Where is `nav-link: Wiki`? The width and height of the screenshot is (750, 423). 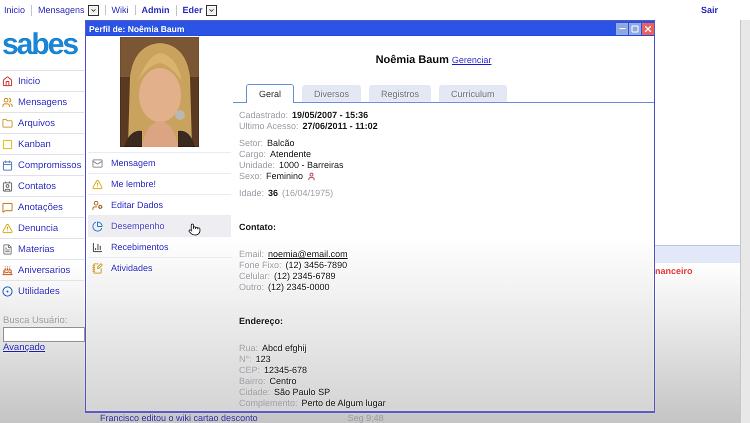
nav-link: Wiki is located at coordinates (119, 10).